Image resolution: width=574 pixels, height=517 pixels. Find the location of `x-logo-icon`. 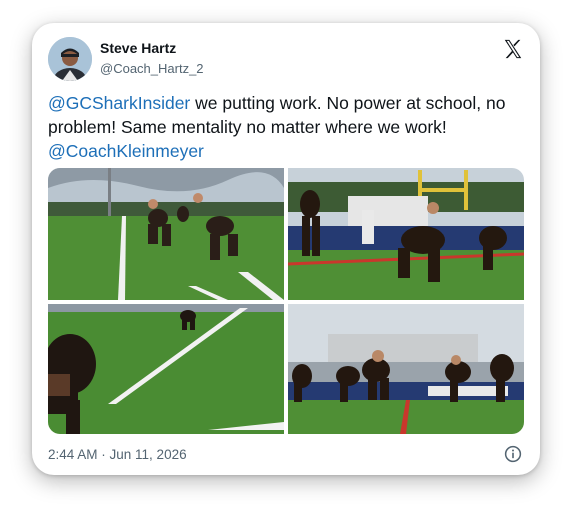

x-logo-icon is located at coordinates (513, 49).